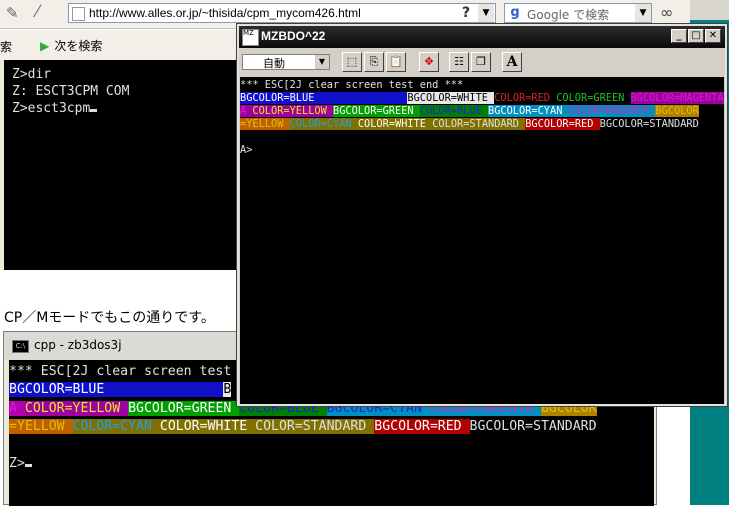 The height and width of the screenshot is (506, 729). I want to click on play-arrow-icon: ▶, so click(45, 46).